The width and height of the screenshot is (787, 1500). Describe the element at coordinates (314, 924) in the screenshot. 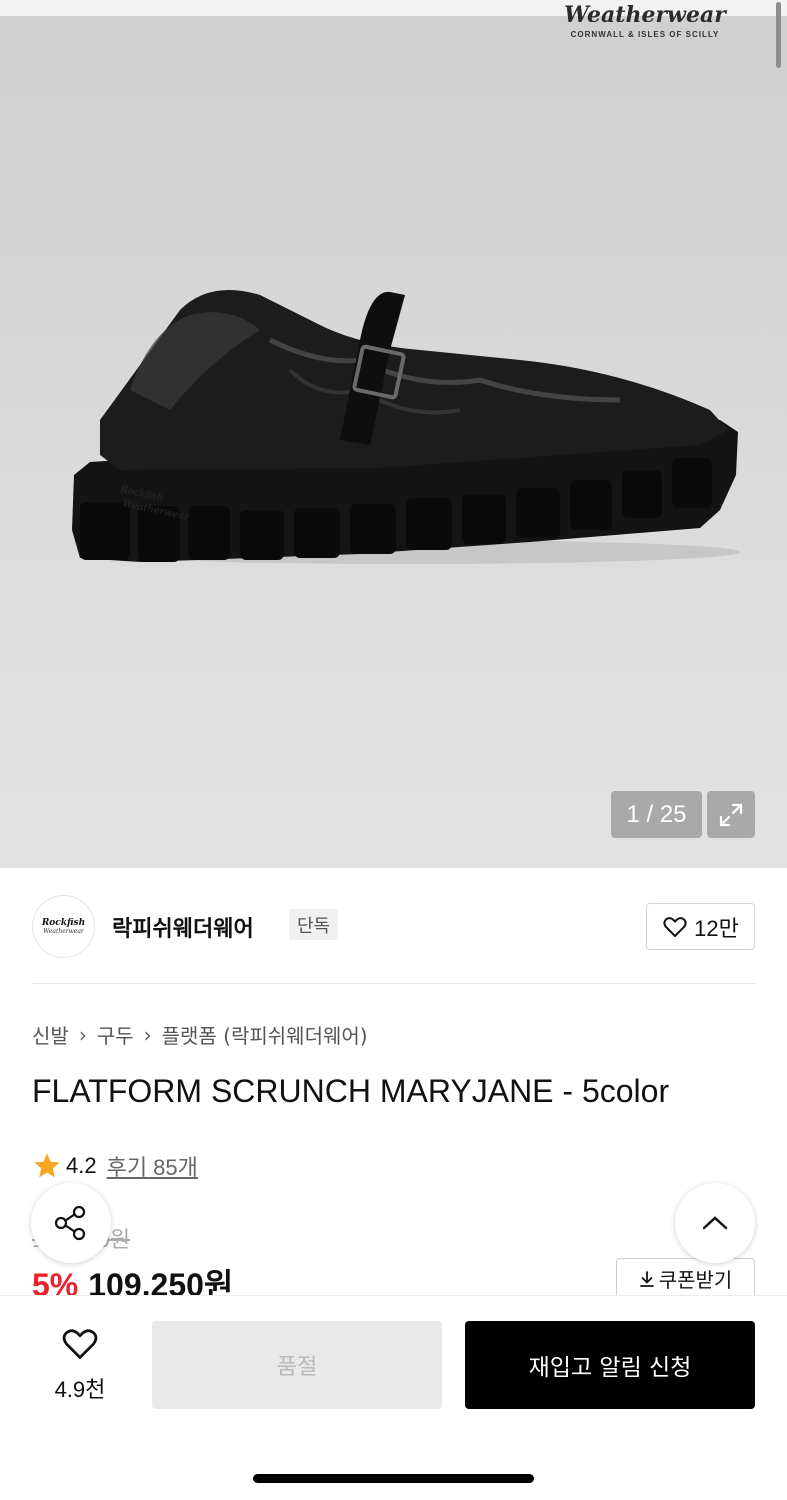

I see `exclusive-badge: 단독` at that location.